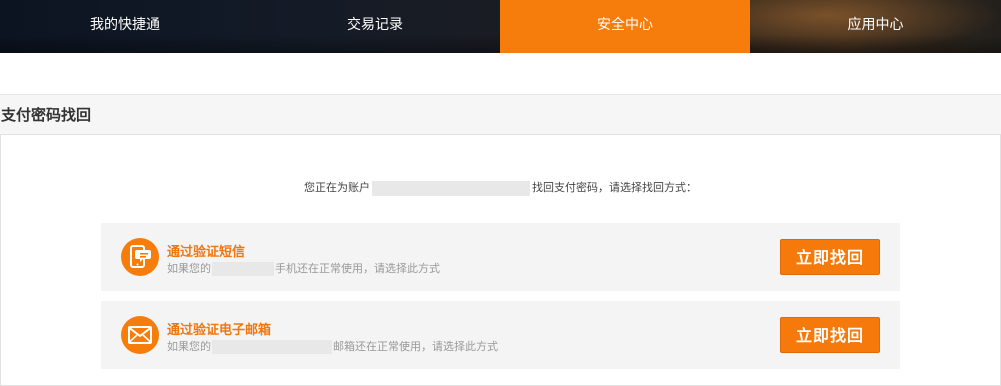 This screenshot has height=386, width=1001. Describe the element at coordinates (189, 268) in the screenshot. I see `sms-desc-prefix: 如果您的` at that location.